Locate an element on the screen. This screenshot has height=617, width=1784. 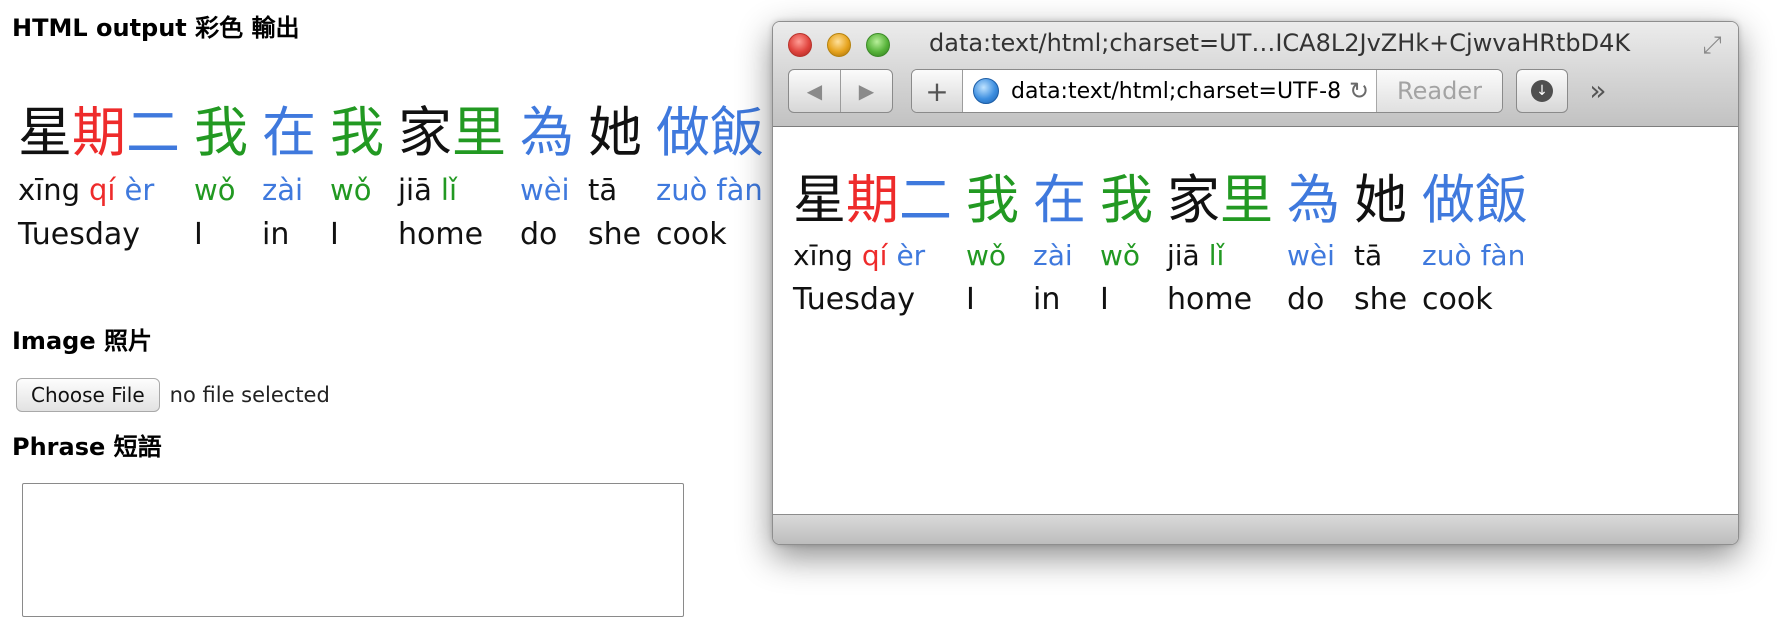
hanzi-char: 為 is located at coordinates (1313, 200).